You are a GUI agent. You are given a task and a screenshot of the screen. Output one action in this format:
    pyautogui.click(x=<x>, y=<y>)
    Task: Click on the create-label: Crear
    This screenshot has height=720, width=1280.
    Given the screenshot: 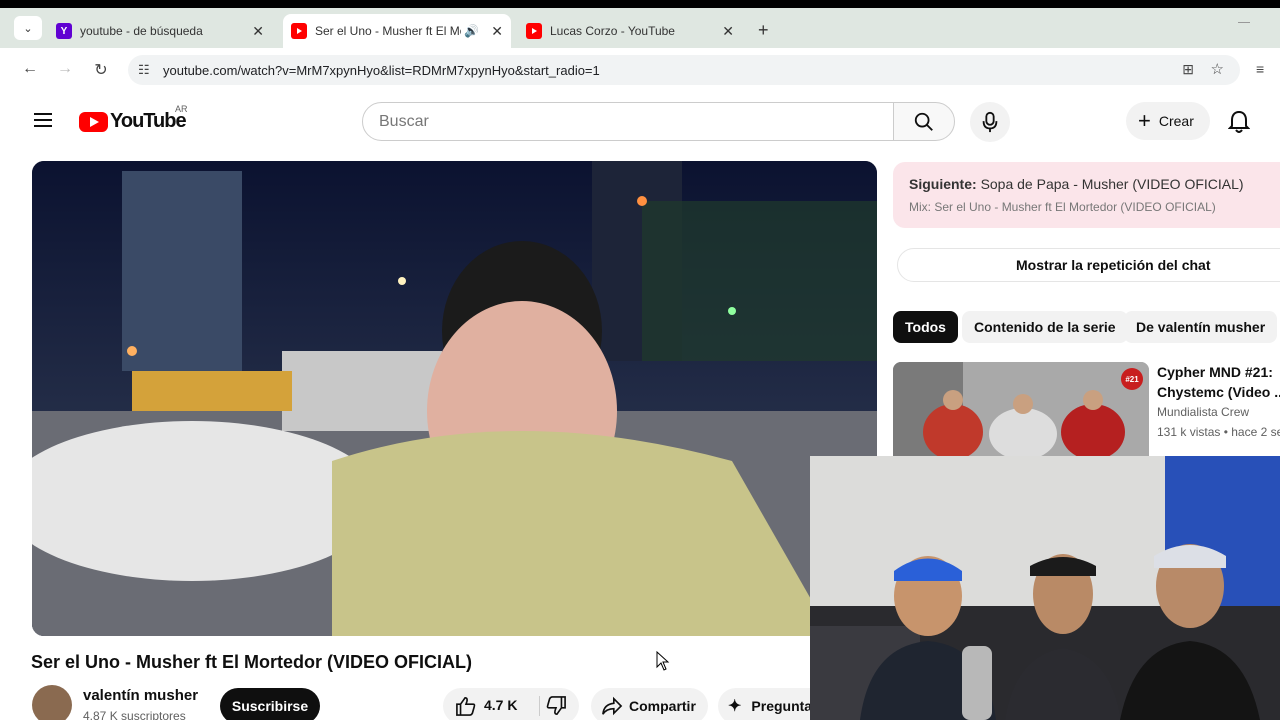 What is the action you would take?
    pyautogui.click(x=1176, y=121)
    